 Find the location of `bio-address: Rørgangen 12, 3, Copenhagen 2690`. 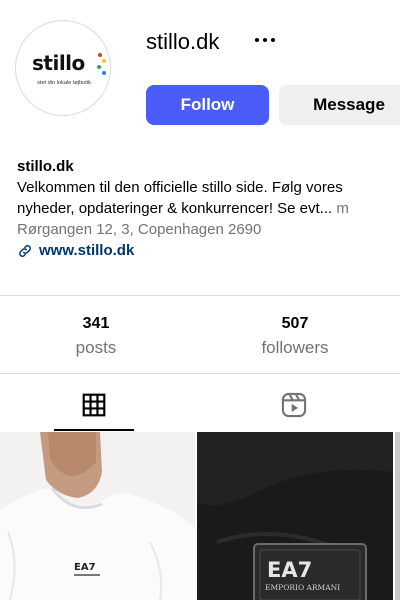

bio-address: Rørgangen 12, 3, Copenhagen 2690 is located at coordinates (139, 229).